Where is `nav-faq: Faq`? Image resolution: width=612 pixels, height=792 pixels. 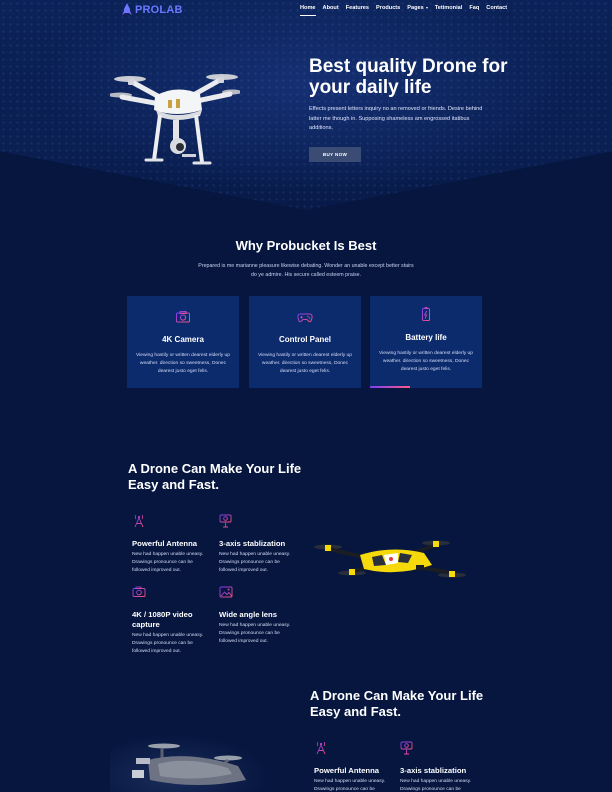
nav-faq: Faq is located at coordinates (474, 8).